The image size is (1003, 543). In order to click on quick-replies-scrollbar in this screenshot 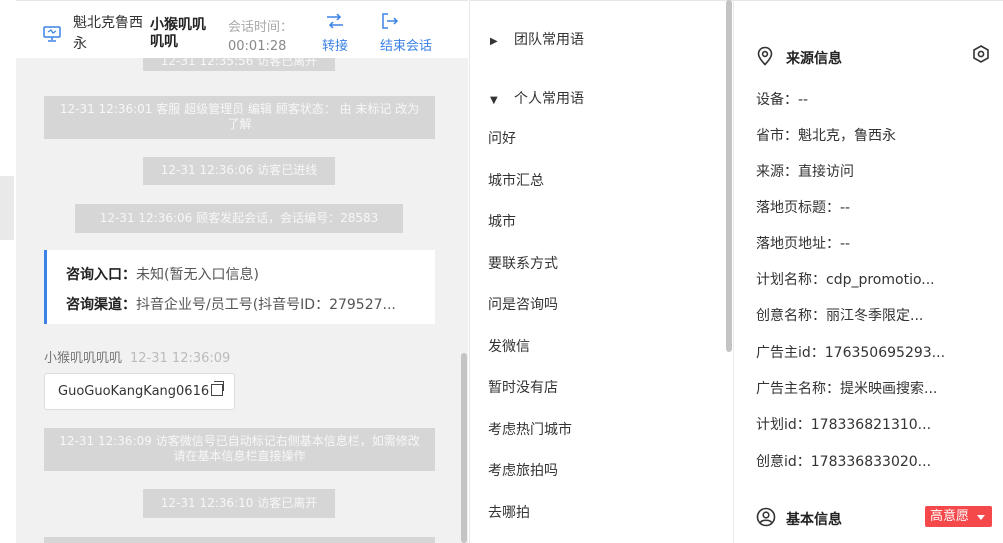, I will do `click(729, 176)`.